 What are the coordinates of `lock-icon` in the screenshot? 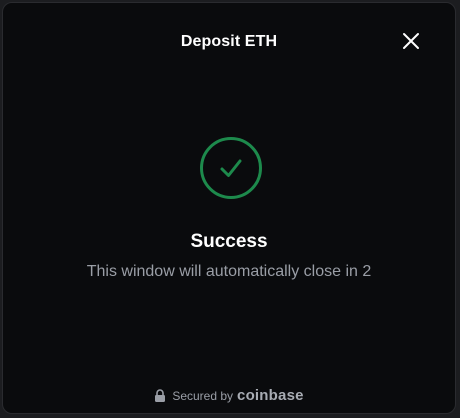 It's located at (160, 395).